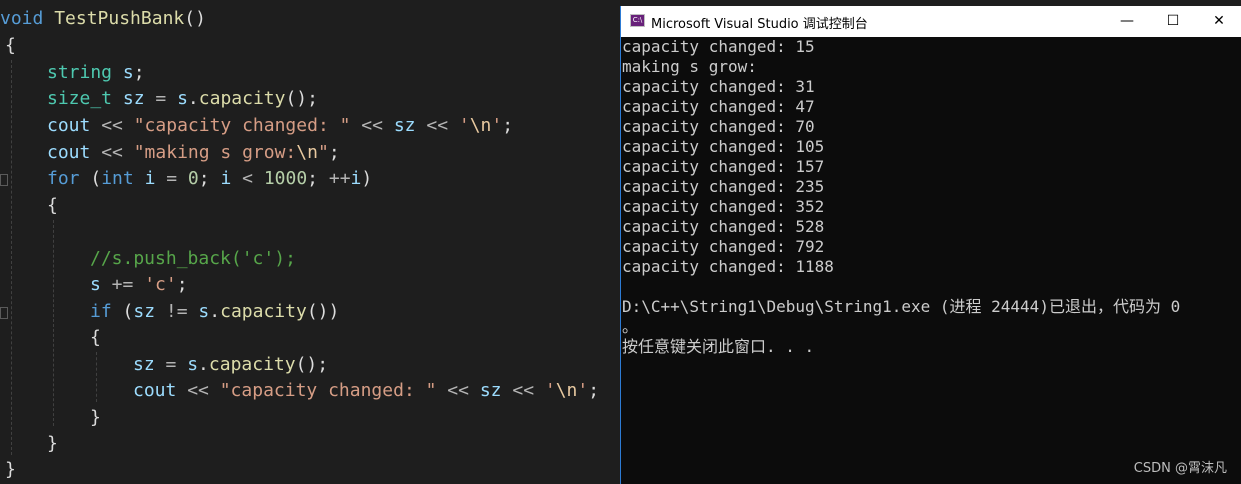 Image resolution: width=1241 pixels, height=484 pixels. Describe the element at coordinates (637, 20) in the screenshot. I see `console-app-icon: C:\` at that location.